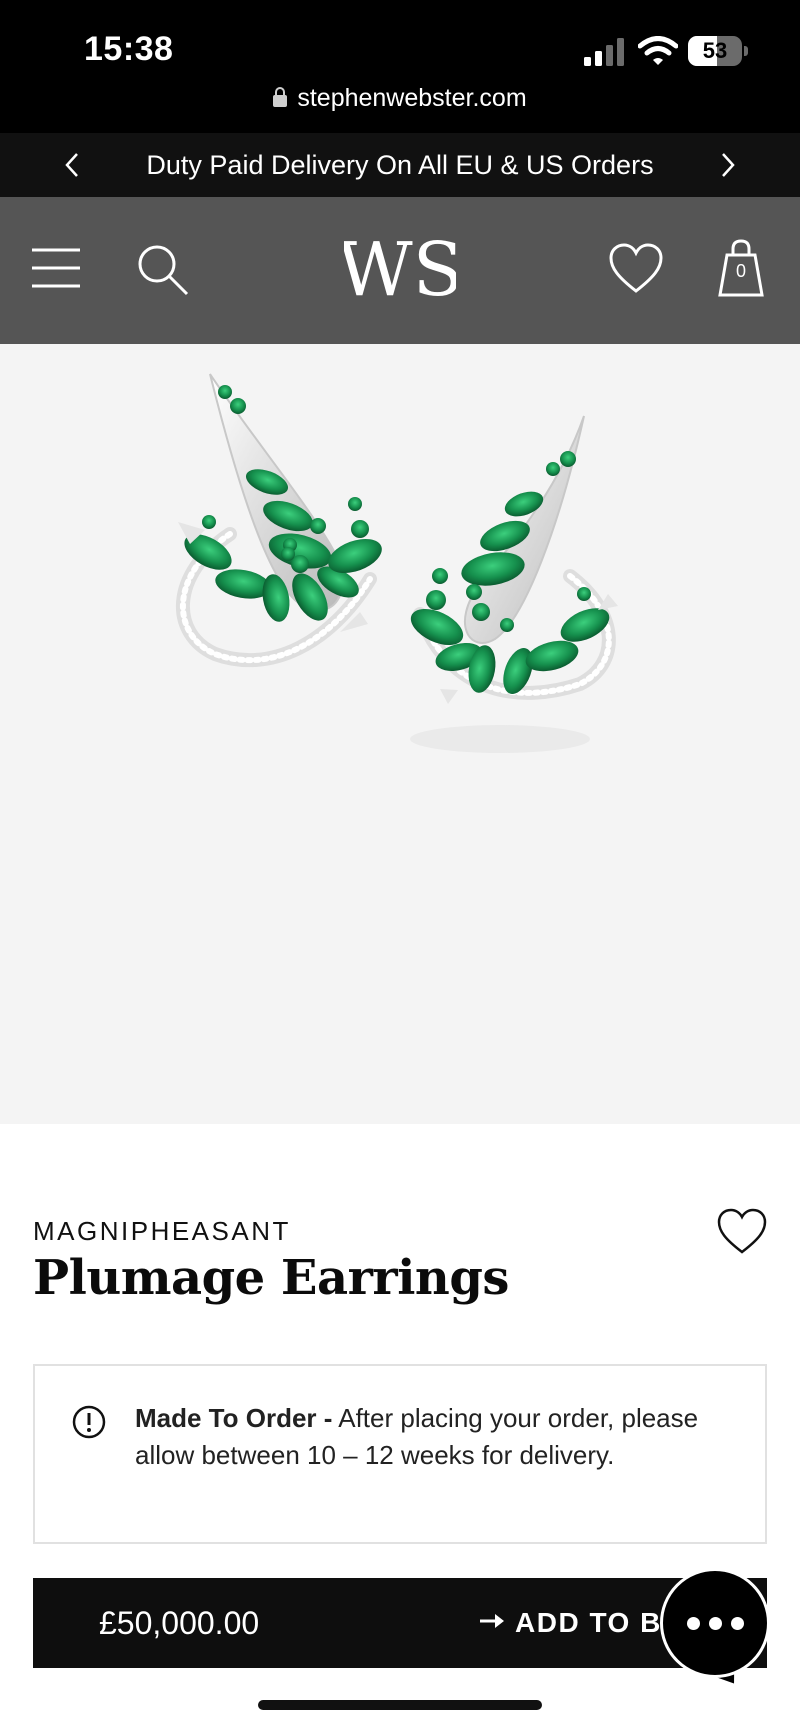 This screenshot has width=800, height=1731. What do you see at coordinates (279, 520) in the screenshot?
I see `left-earring` at bounding box center [279, 520].